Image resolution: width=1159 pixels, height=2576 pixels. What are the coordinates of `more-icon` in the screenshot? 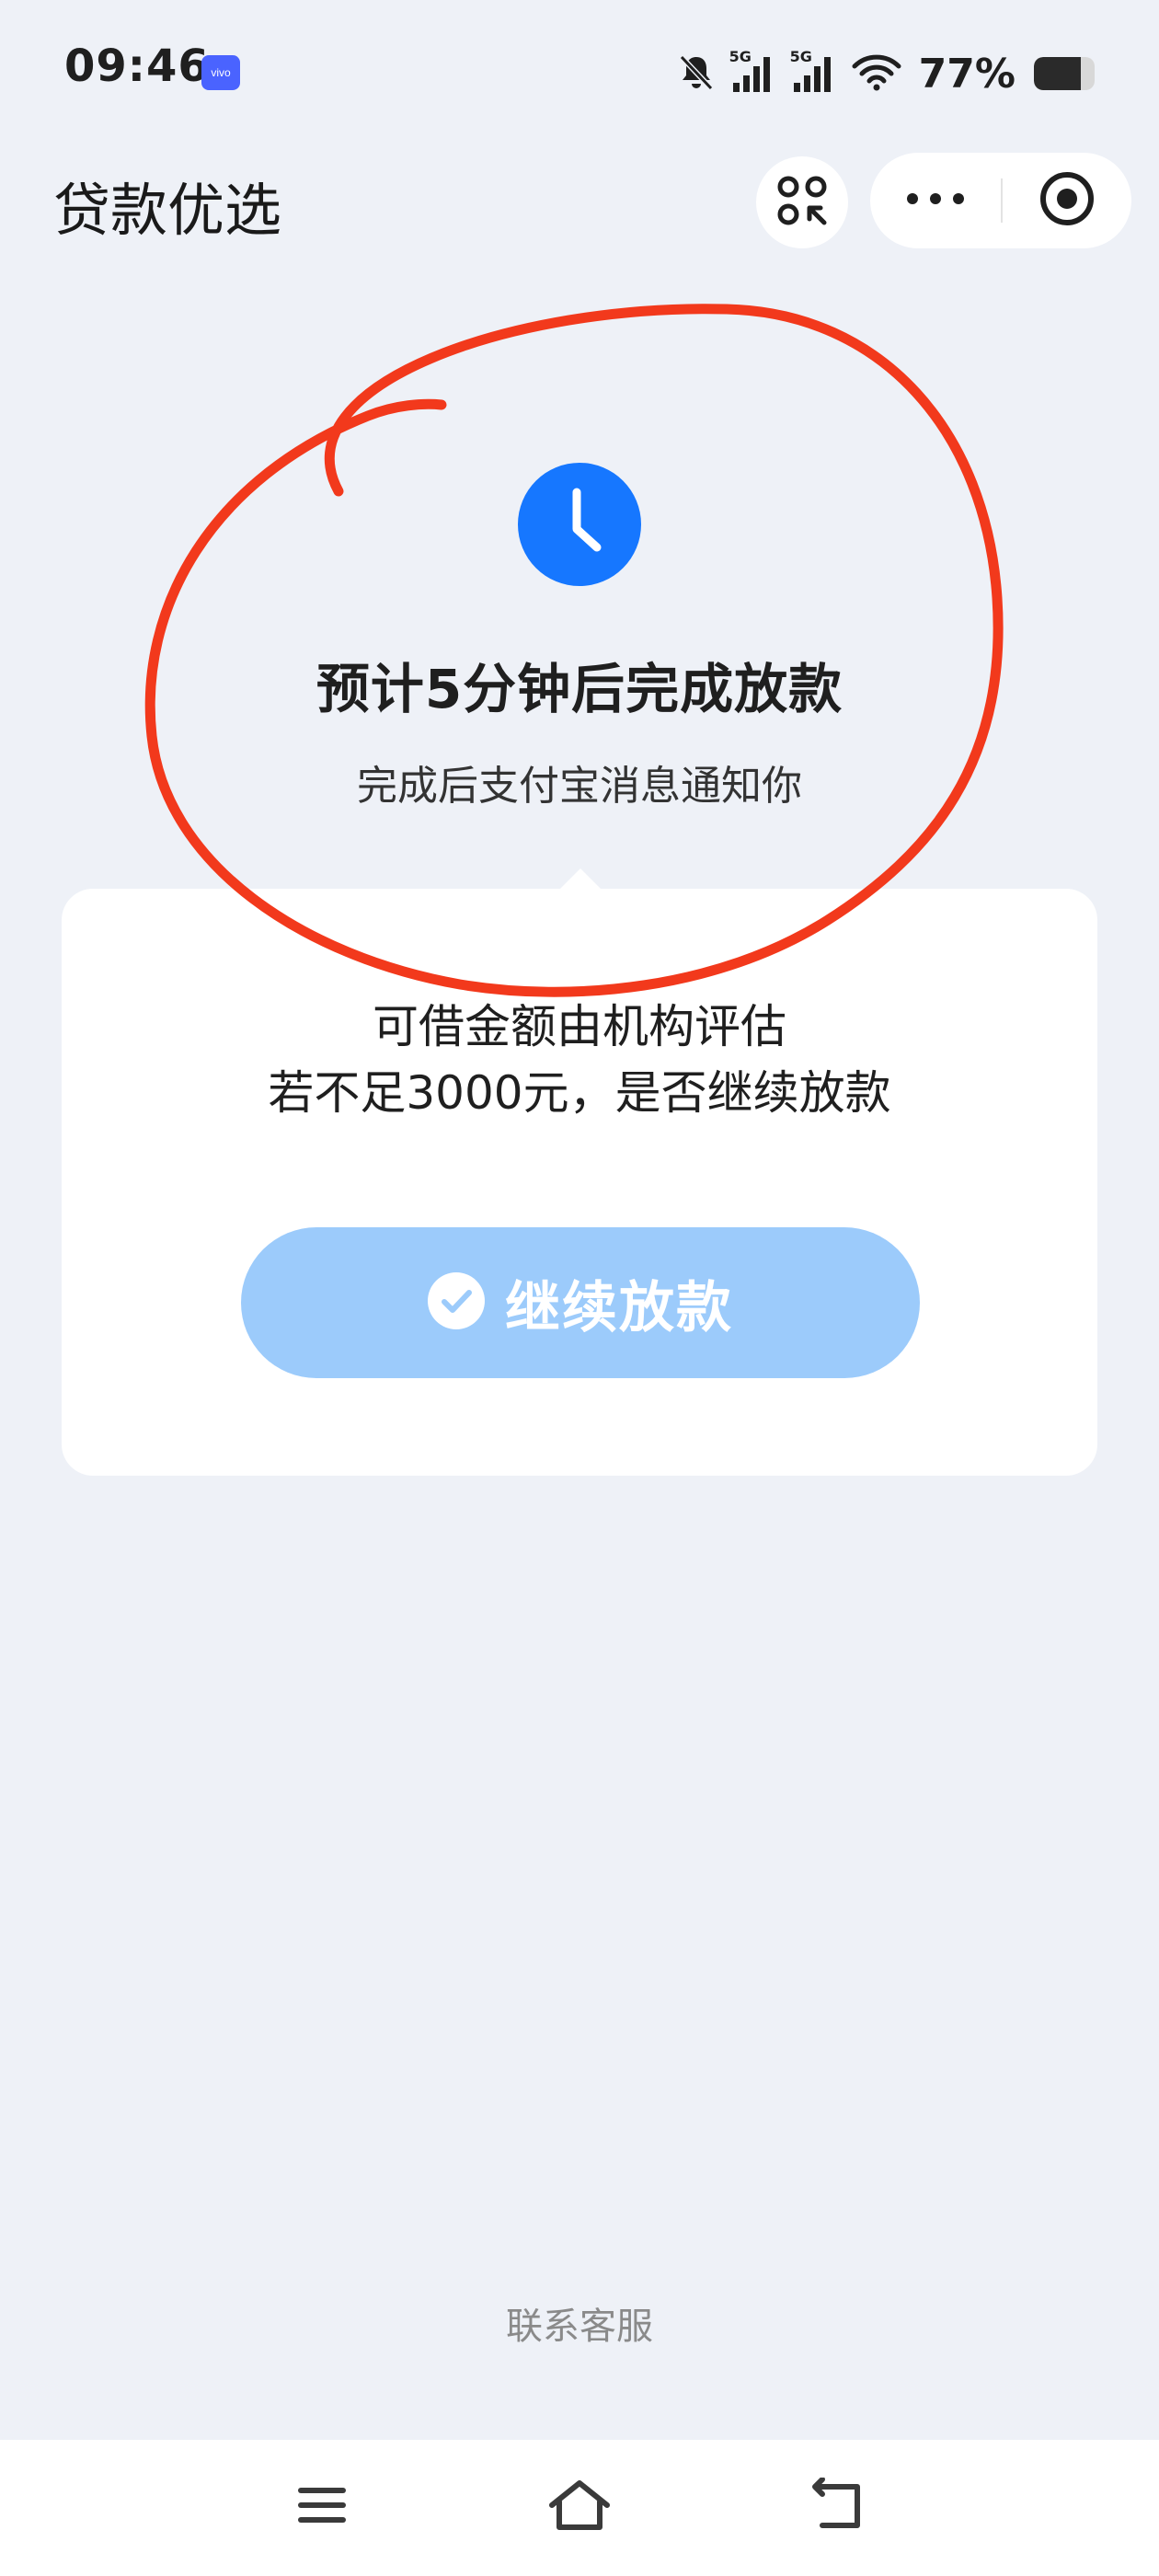 It's located at (935, 201).